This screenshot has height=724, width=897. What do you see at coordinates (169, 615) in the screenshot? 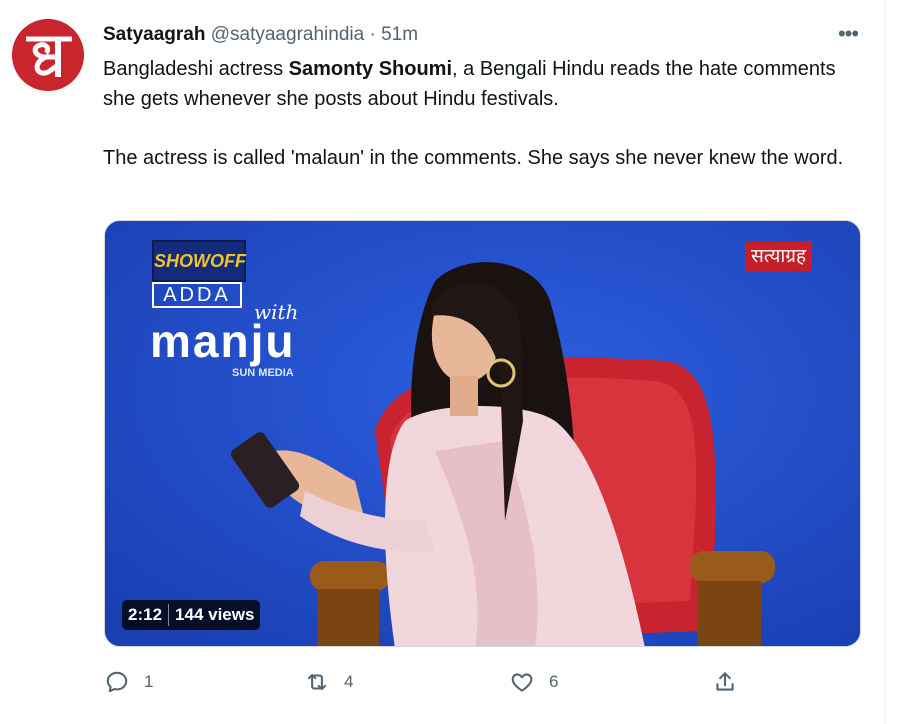
I see `divider` at bounding box center [169, 615].